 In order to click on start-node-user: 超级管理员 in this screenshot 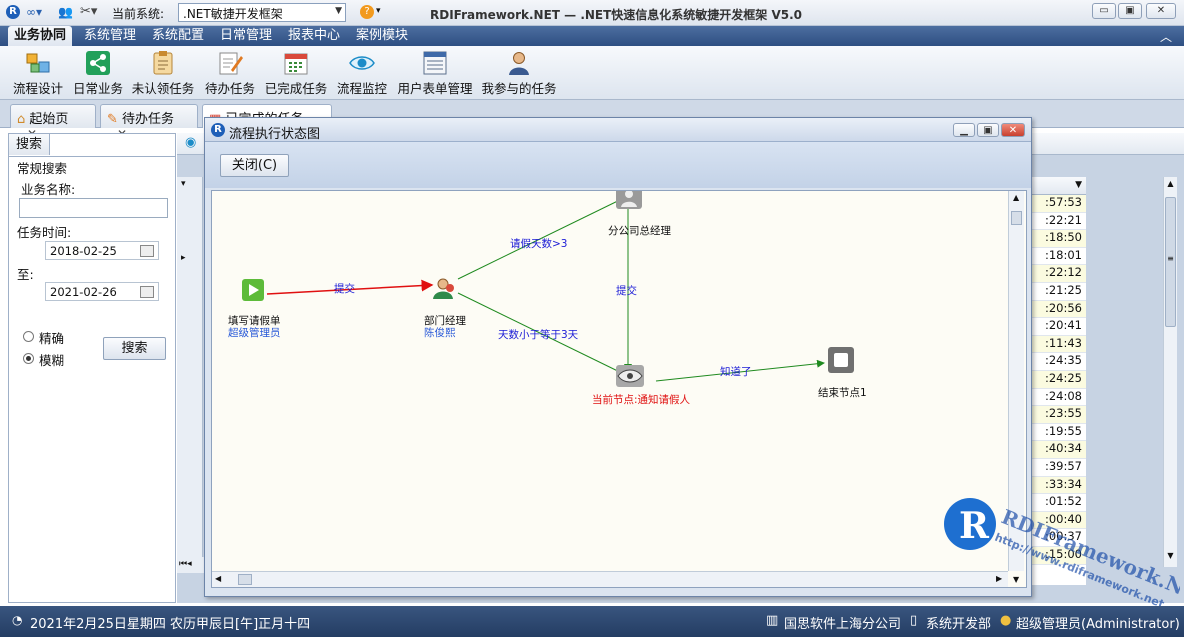, I will do `click(254, 333)`.